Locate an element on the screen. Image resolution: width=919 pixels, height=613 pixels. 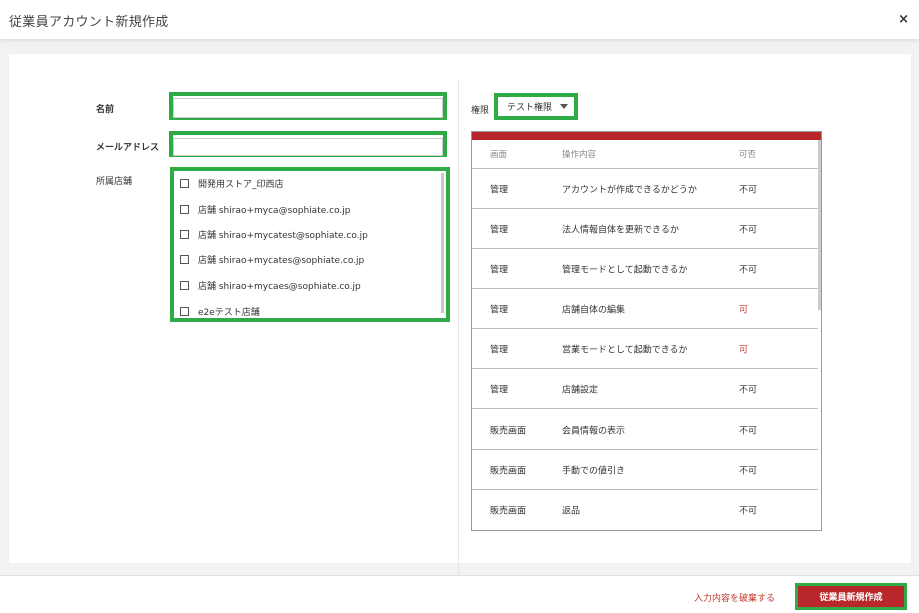
chevron-down-icon is located at coordinates (564, 106).